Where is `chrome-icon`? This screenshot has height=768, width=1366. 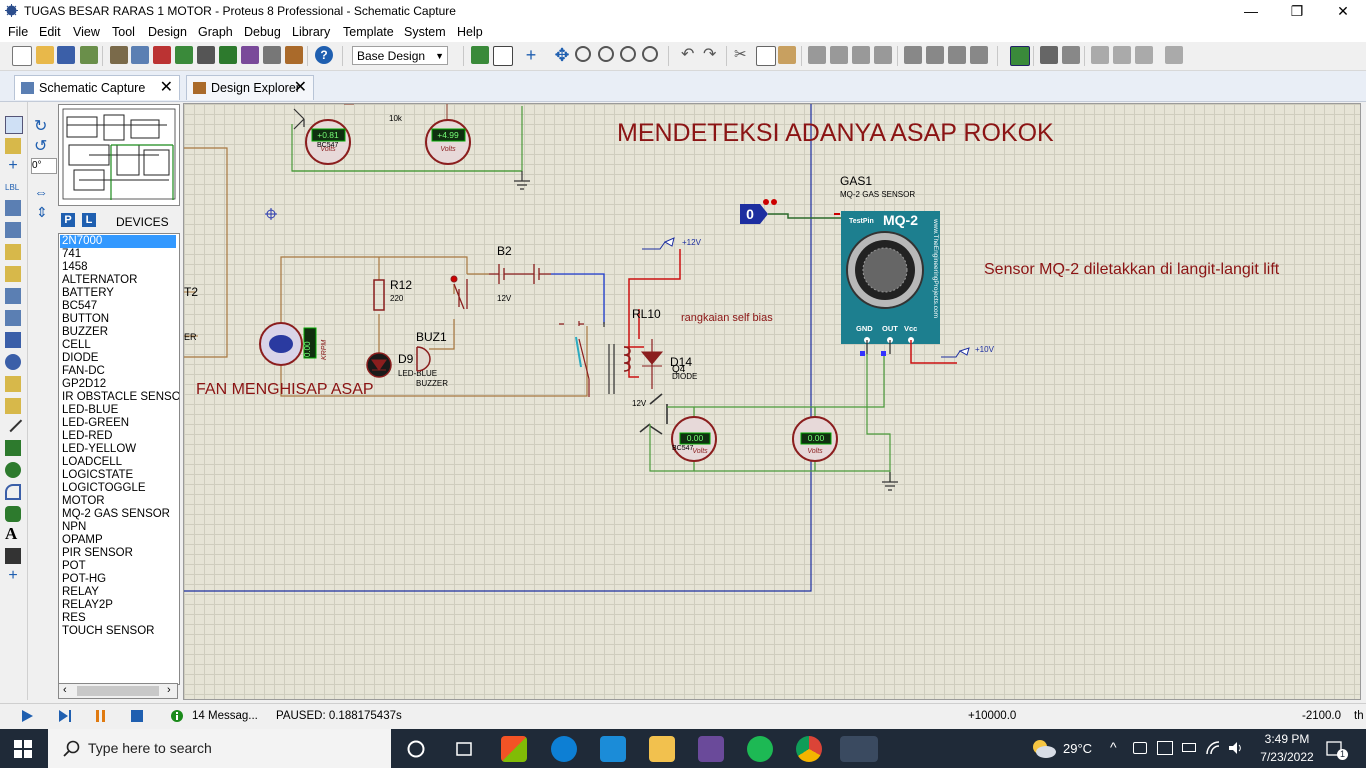 chrome-icon is located at coordinates (809, 749).